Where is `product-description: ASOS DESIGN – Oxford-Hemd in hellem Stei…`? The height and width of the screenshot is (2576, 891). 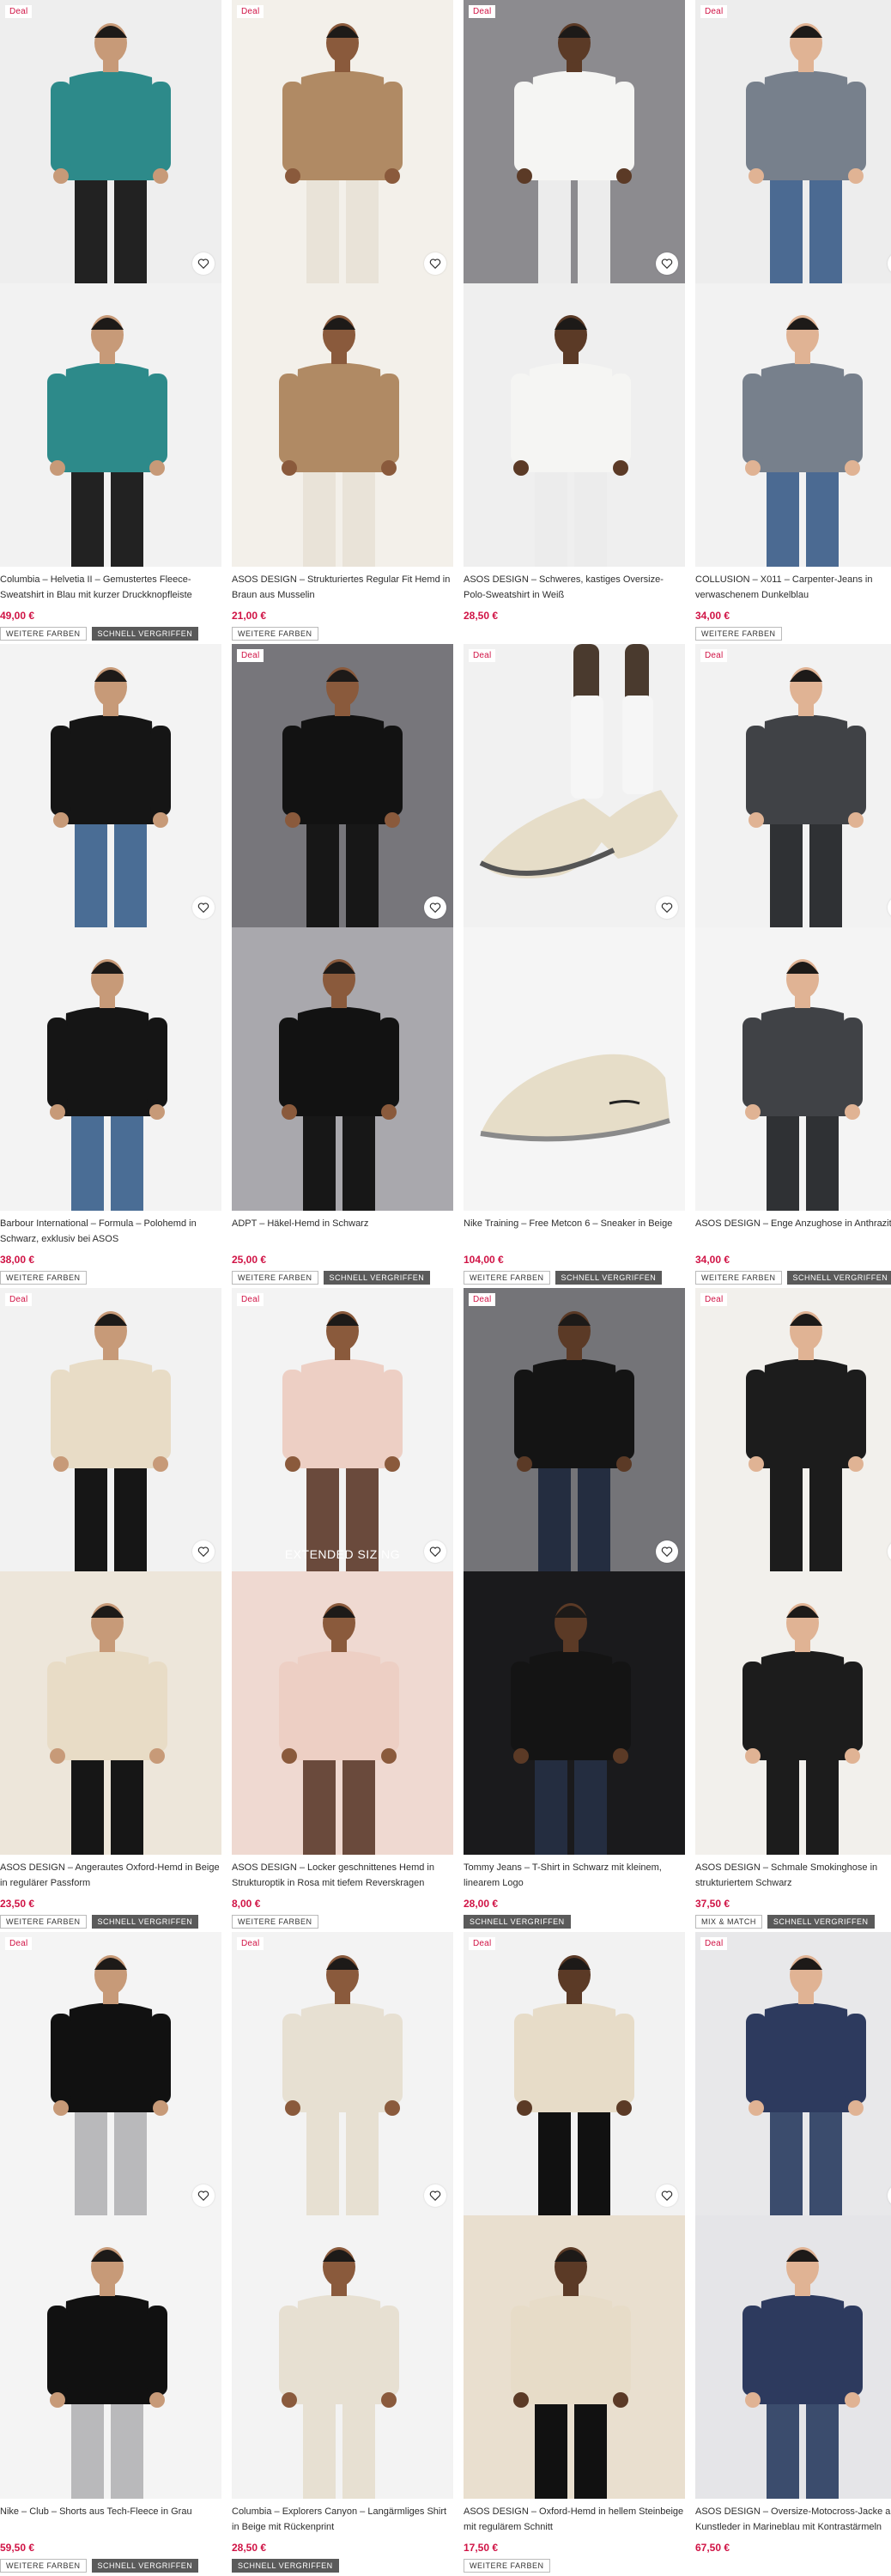
product-description: ASOS DESIGN – Oxford-Hemd in hellem Stei… is located at coordinates (574, 2521).